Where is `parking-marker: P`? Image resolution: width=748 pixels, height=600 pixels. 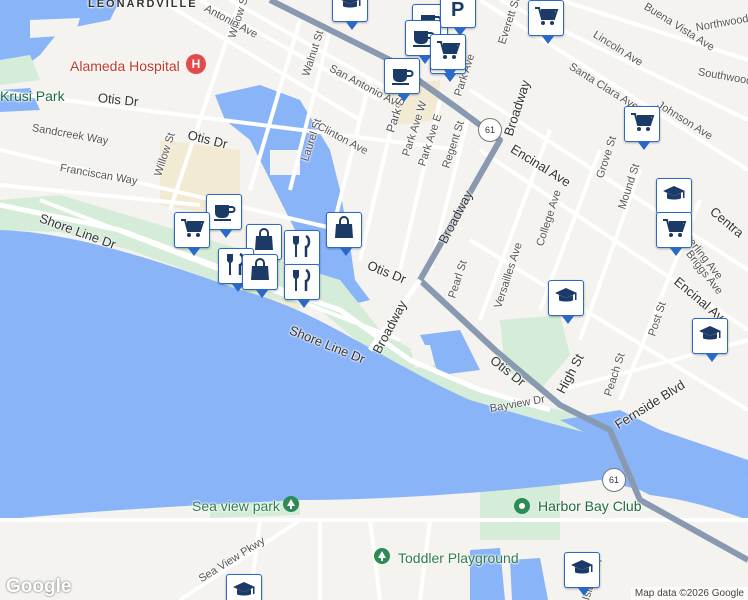 parking-marker: P is located at coordinates (458, 18).